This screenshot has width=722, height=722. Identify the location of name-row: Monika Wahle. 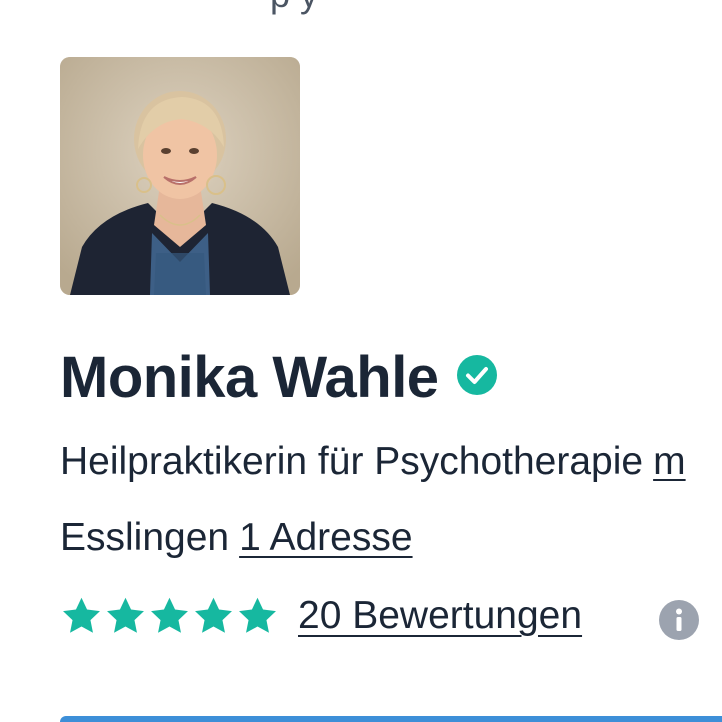
(278, 377).